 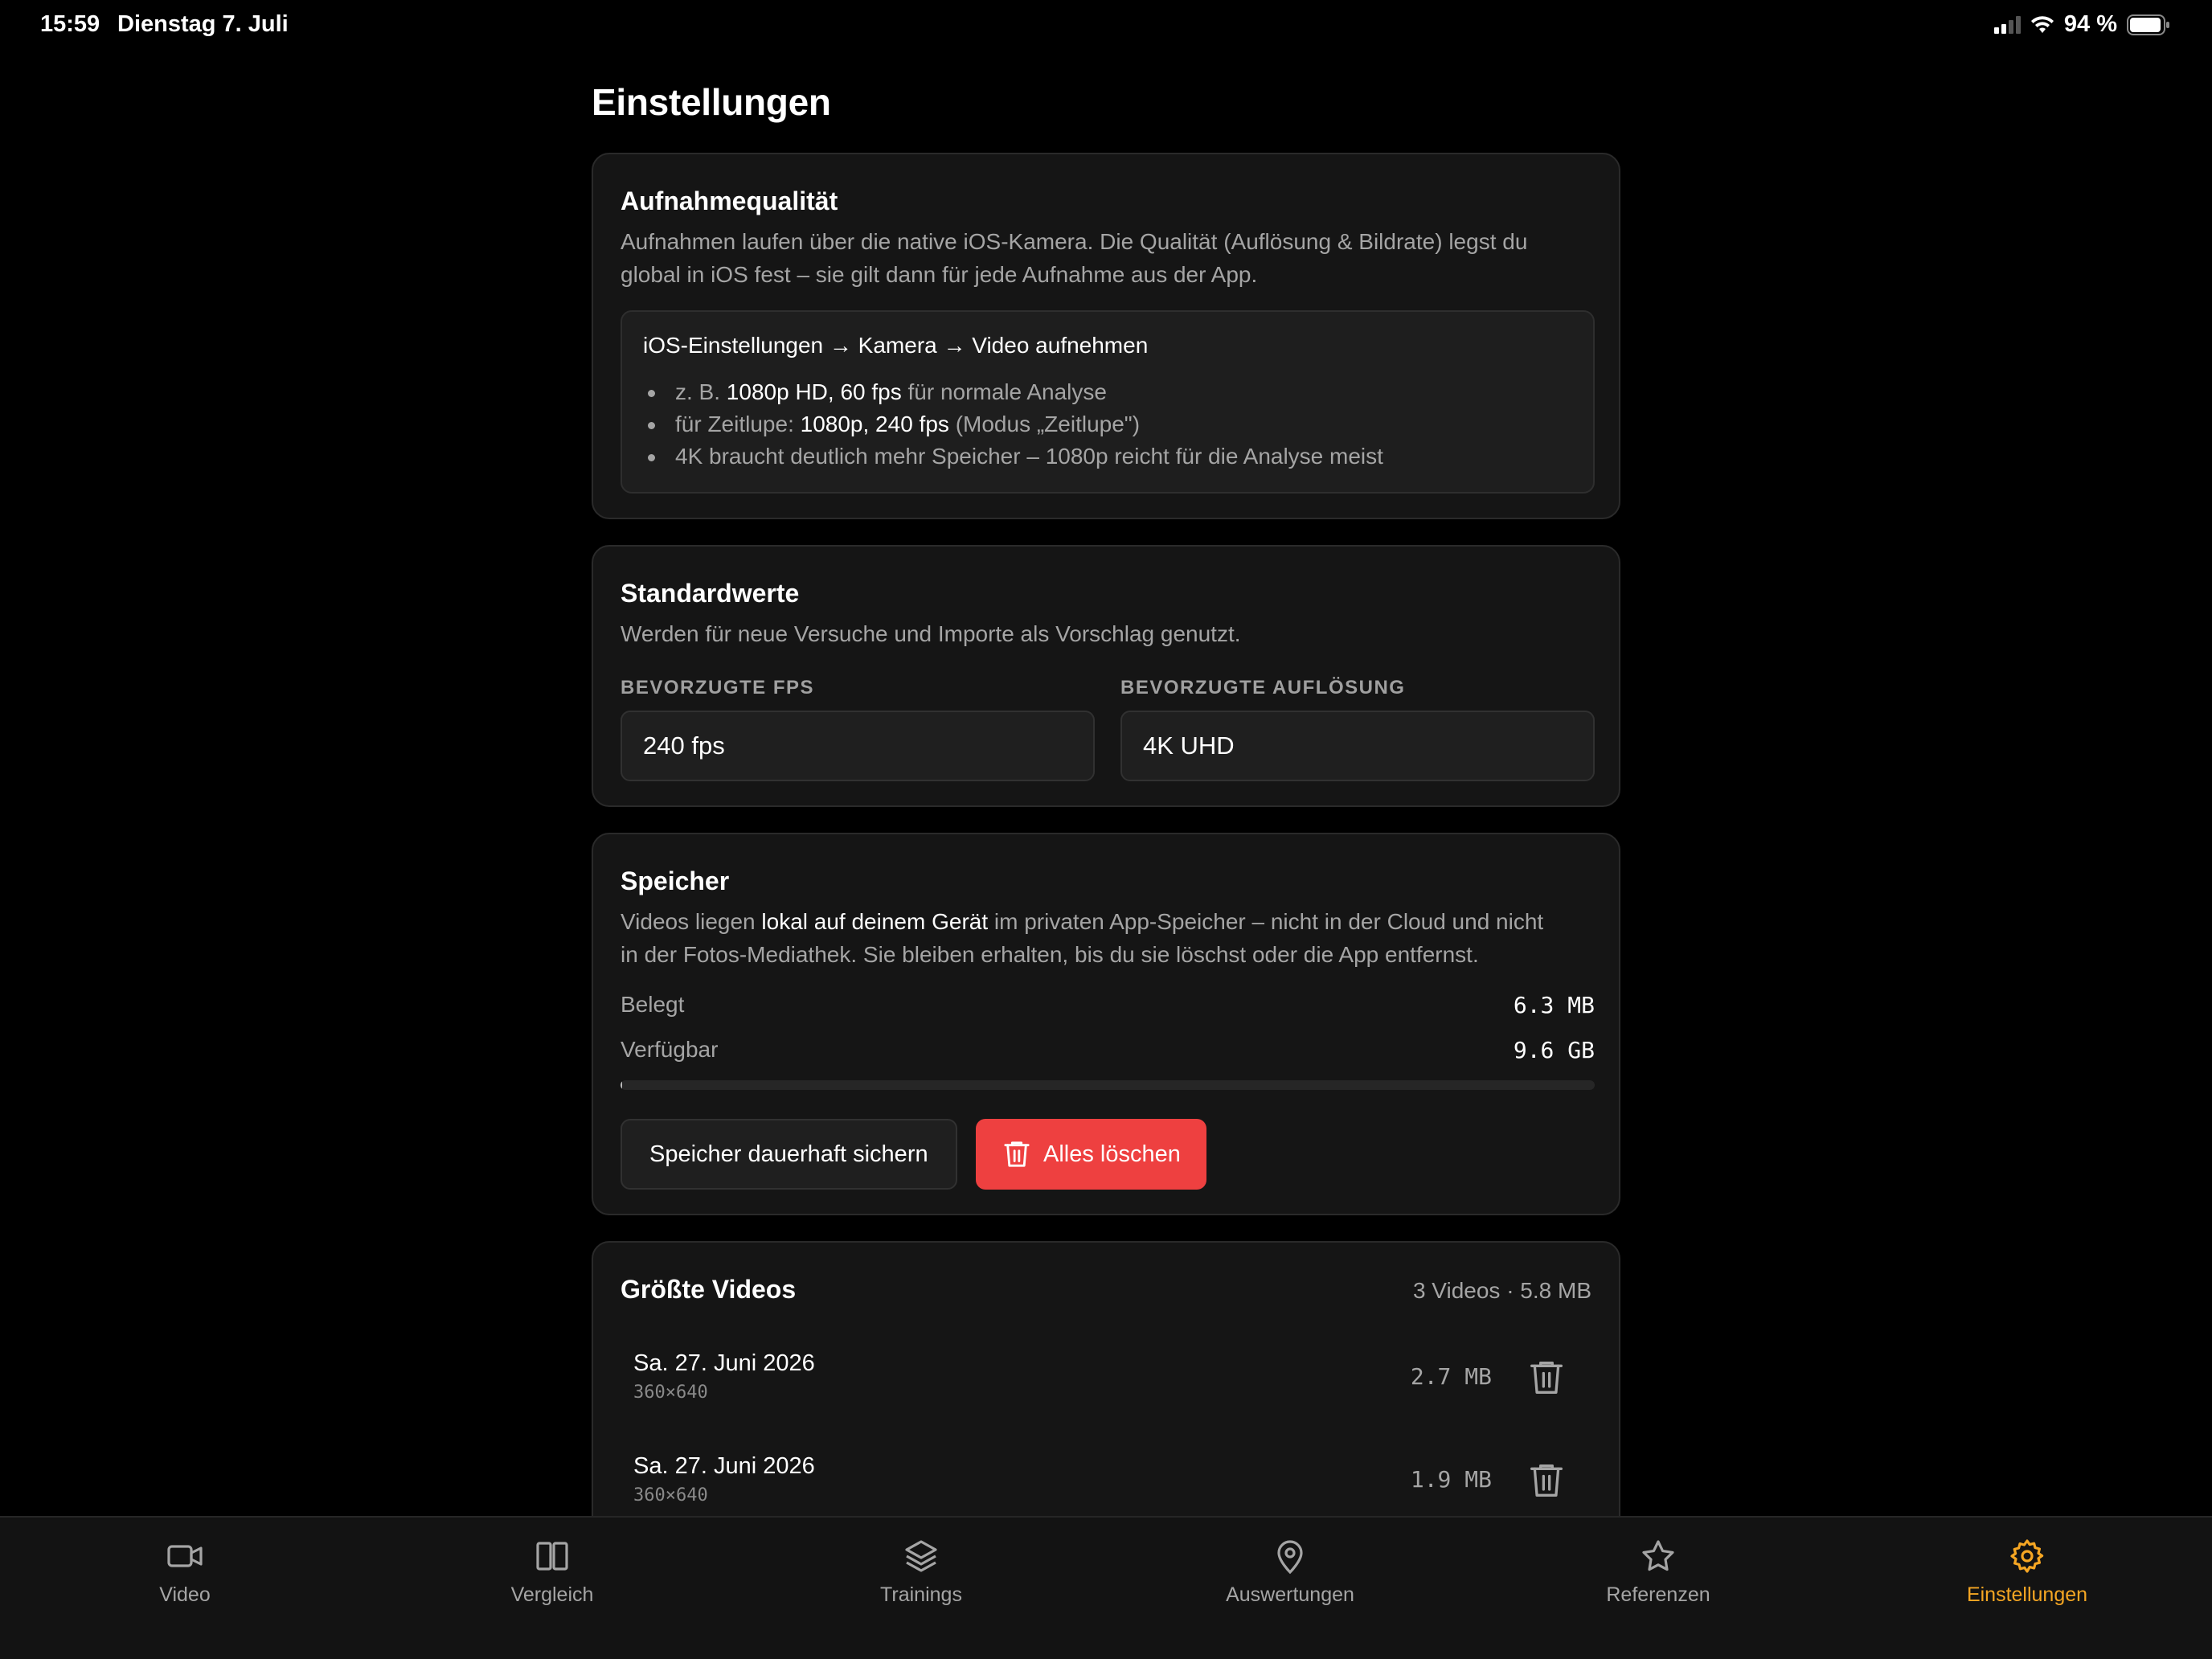 What do you see at coordinates (1108, 1085) in the screenshot?
I see `storage-usage-bar` at bounding box center [1108, 1085].